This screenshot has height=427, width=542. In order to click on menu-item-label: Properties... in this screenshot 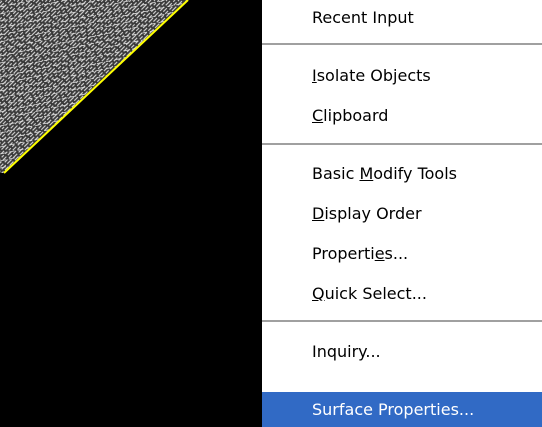, I will do `click(360, 253)`.